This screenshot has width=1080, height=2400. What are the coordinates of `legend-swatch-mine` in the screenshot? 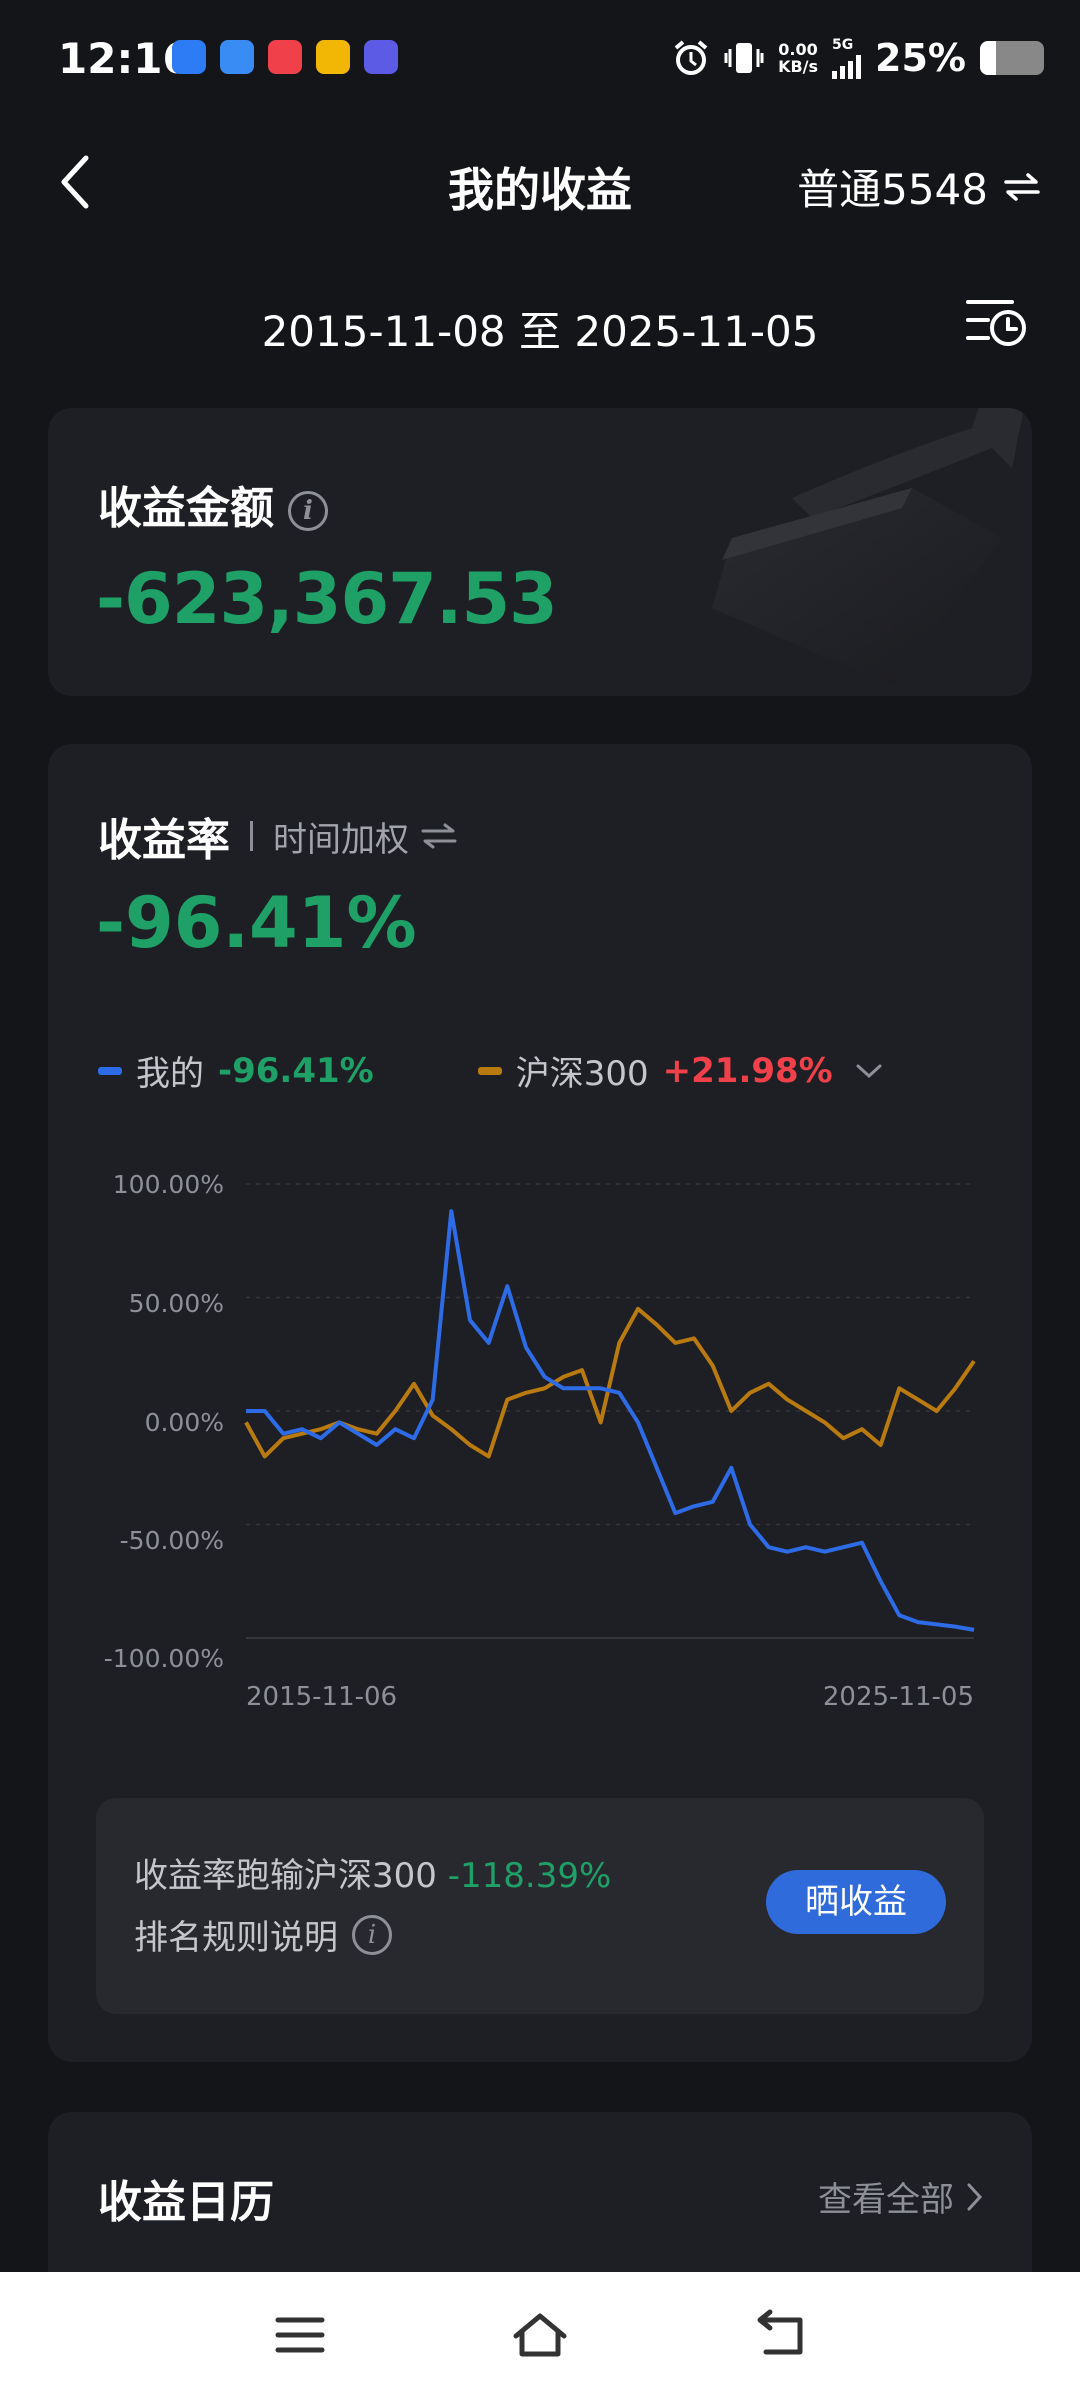 It's located at (110, 1070).